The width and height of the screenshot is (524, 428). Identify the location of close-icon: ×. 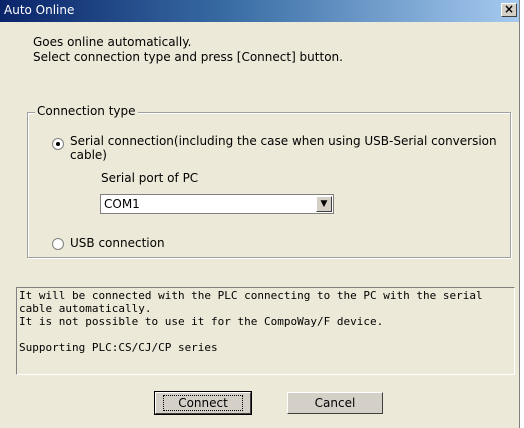
(509, 9).